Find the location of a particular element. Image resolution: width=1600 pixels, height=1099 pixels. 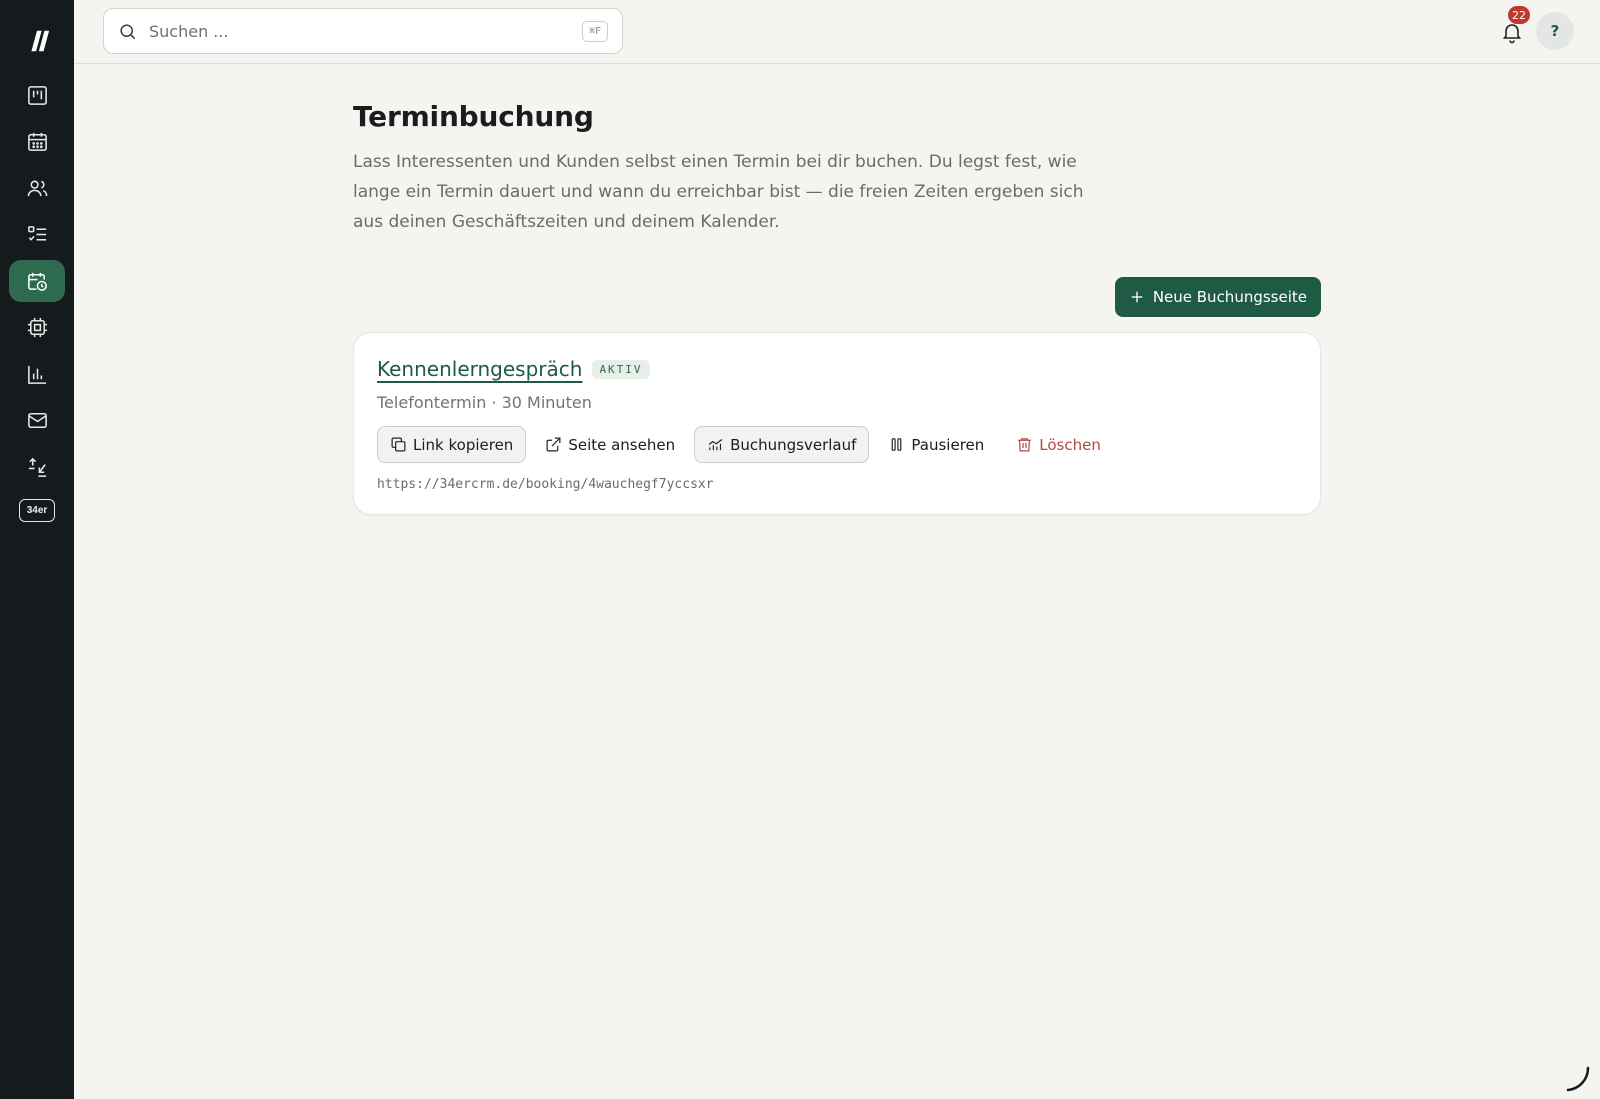

booking-page-header: Kennenlerngespräch AKTIV is located at coordinates (837, 369).